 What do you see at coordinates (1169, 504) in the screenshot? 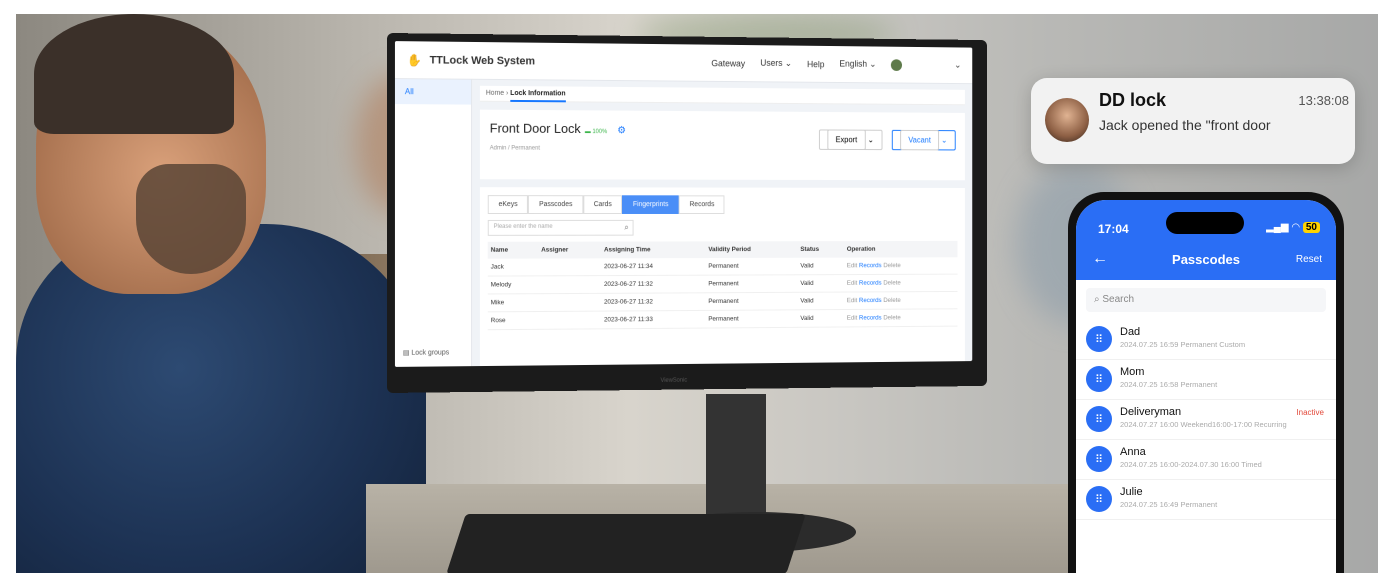
I see `item-detail: 2024.07.25 16:49 Permanent` at bounding box center [1169, 504].